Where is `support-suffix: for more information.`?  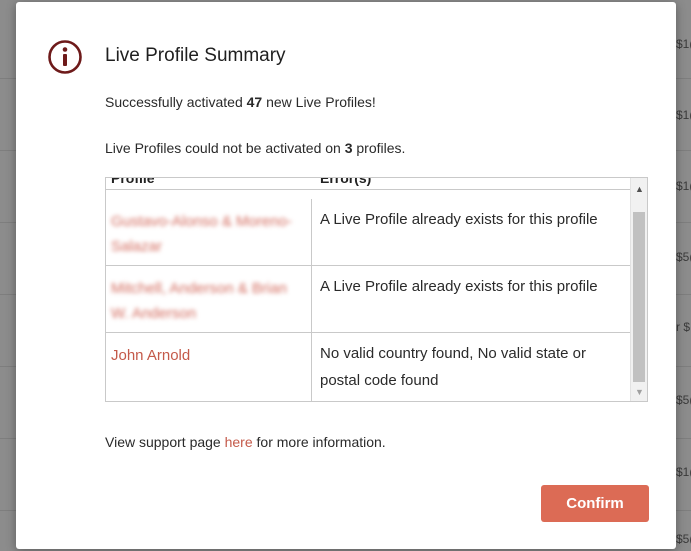 support-suffix: for more information. is located at coordinates (319, 442).